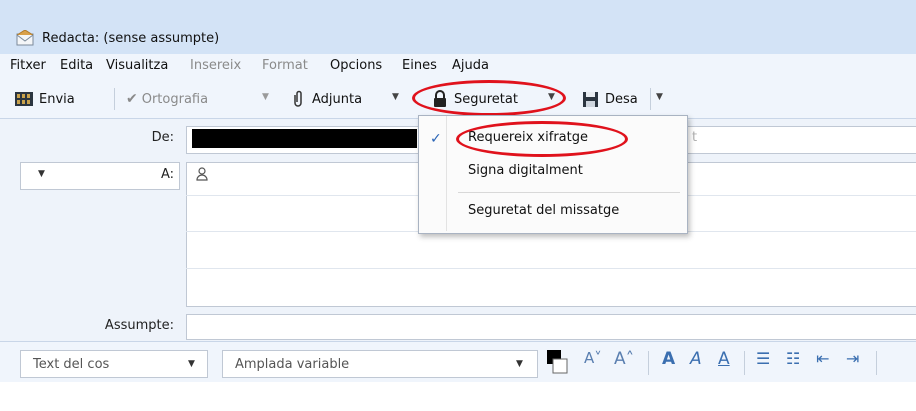 The image size is (916, 411). I want to click on spelling-label: Ortografia, so click(175, 99).